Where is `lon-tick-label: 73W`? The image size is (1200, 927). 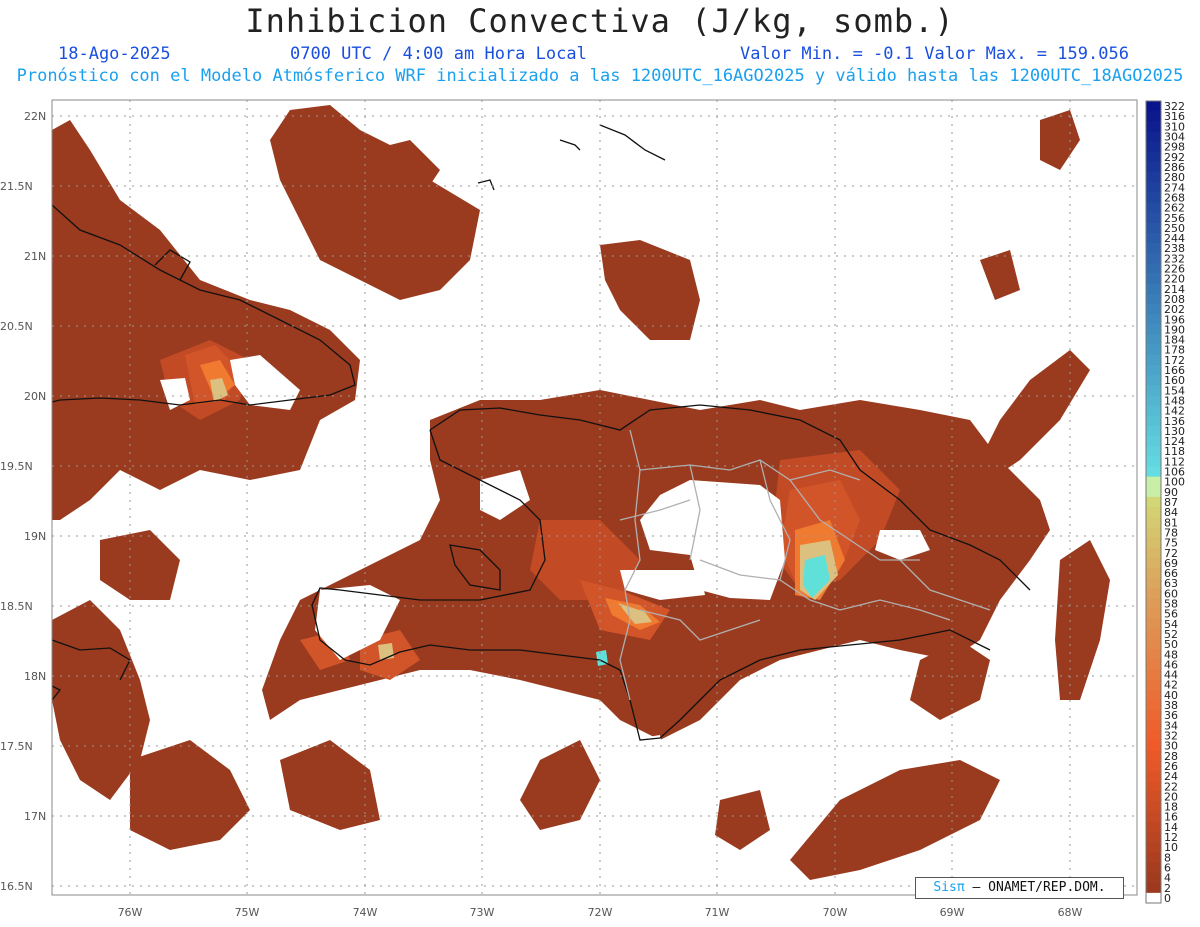
lon-tick-label: 73W is located at coordinates (482, 912).